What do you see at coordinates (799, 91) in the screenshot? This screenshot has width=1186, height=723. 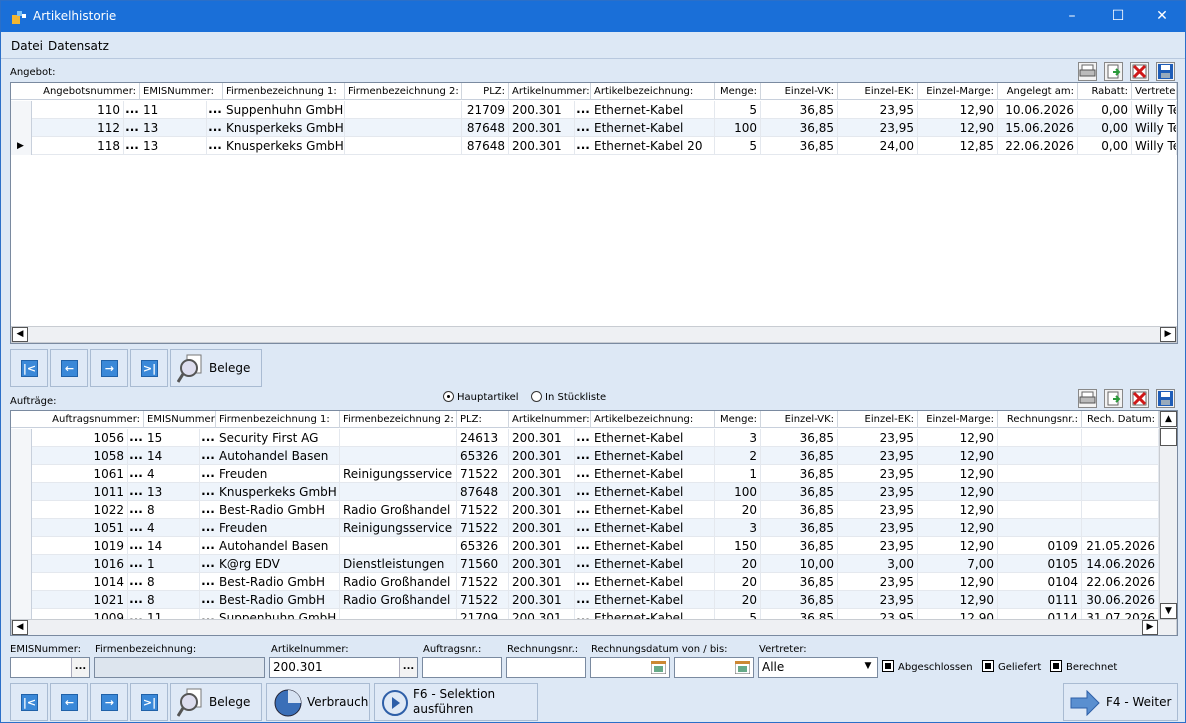 I see `column-header: Einzel-VK:` at bounding box center [799, 91].